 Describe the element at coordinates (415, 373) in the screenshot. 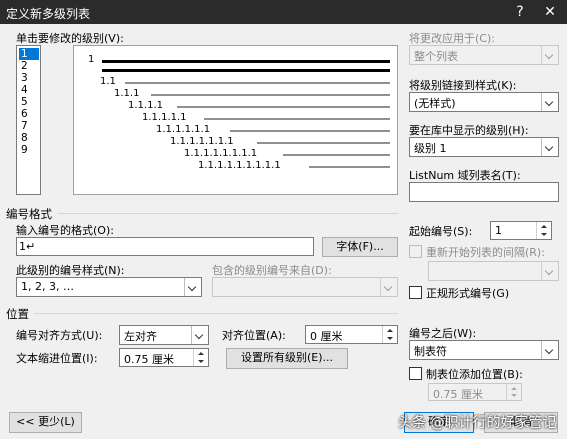

I see `tab-stop-checkbox` at that location.